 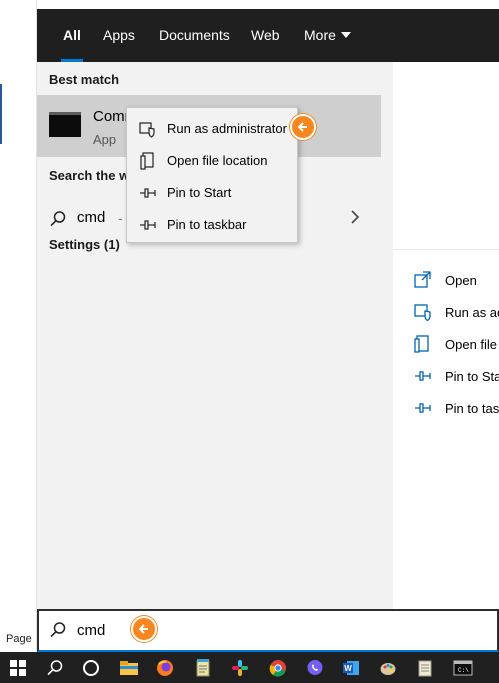 What do you see at coordinates (212, 128) in the screenshot?
I see `menu-item-run-as-administrator: Run as administrator` at bounding box center [212, 128].